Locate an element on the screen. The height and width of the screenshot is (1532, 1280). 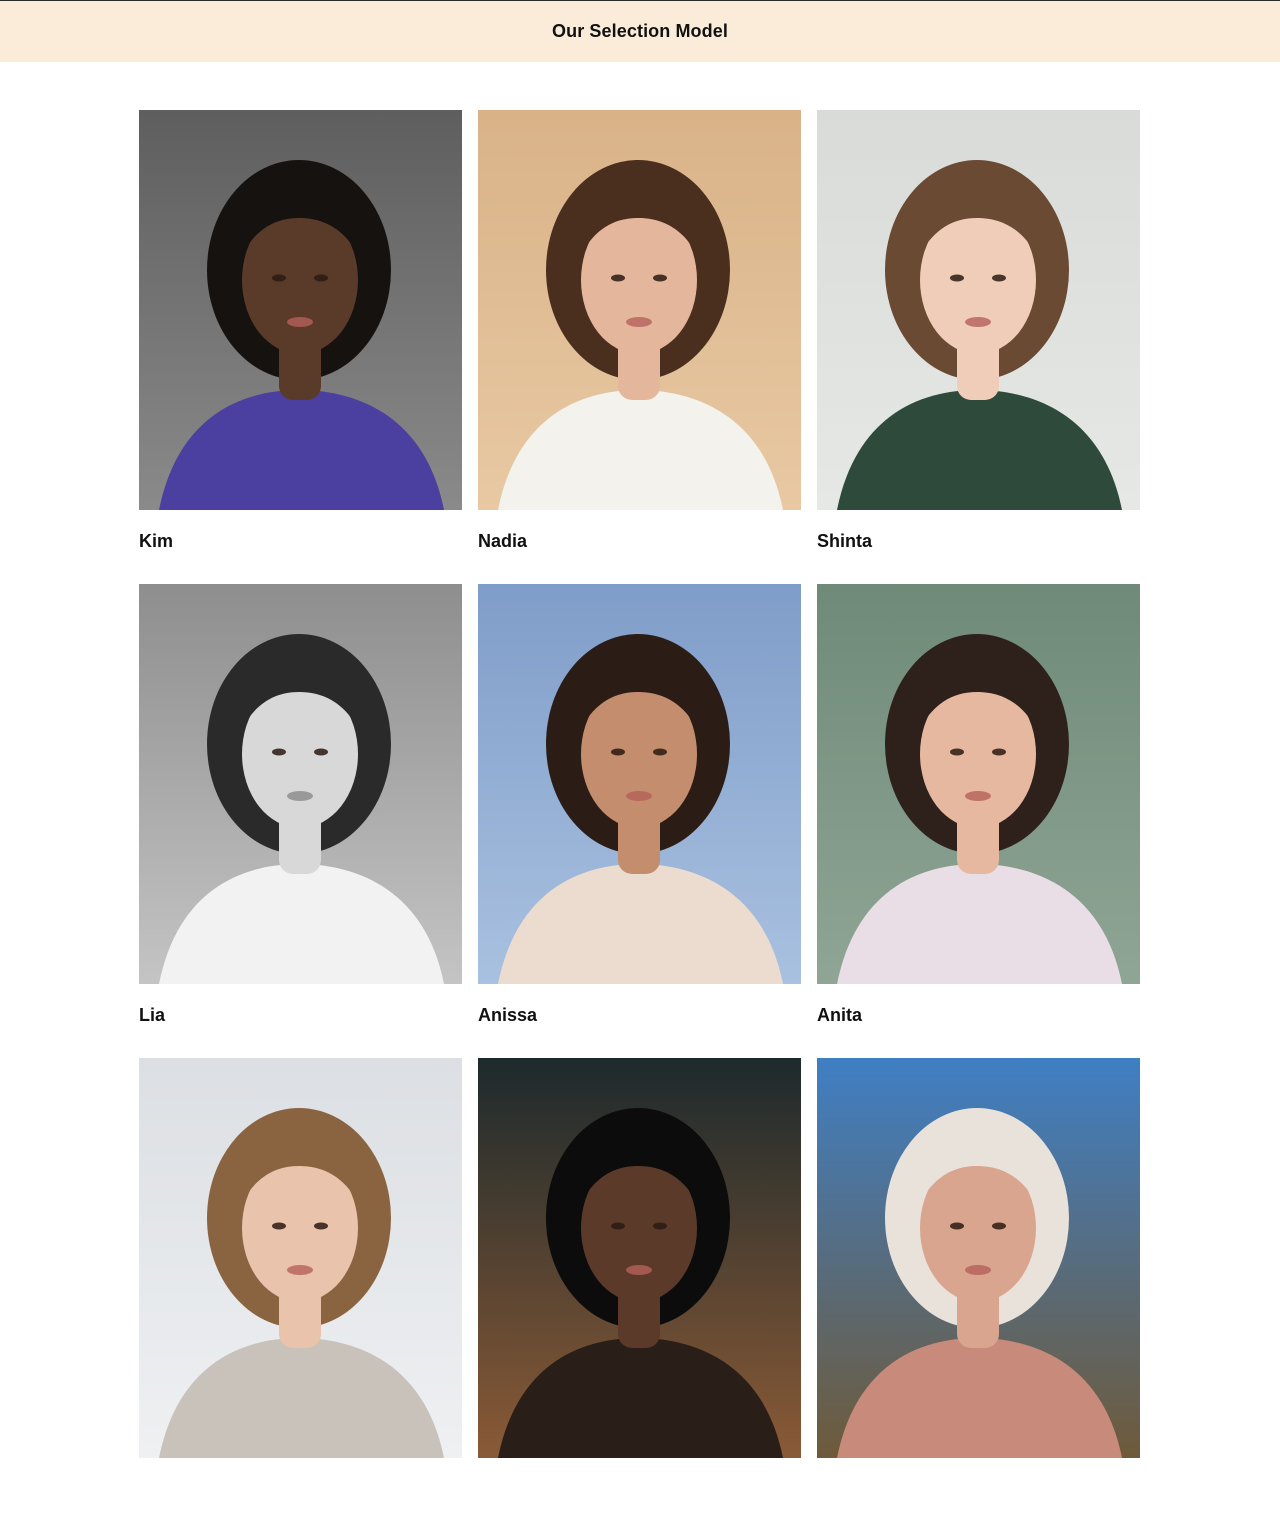
model-card-lia: Lia is located at coordinates (300, 821).